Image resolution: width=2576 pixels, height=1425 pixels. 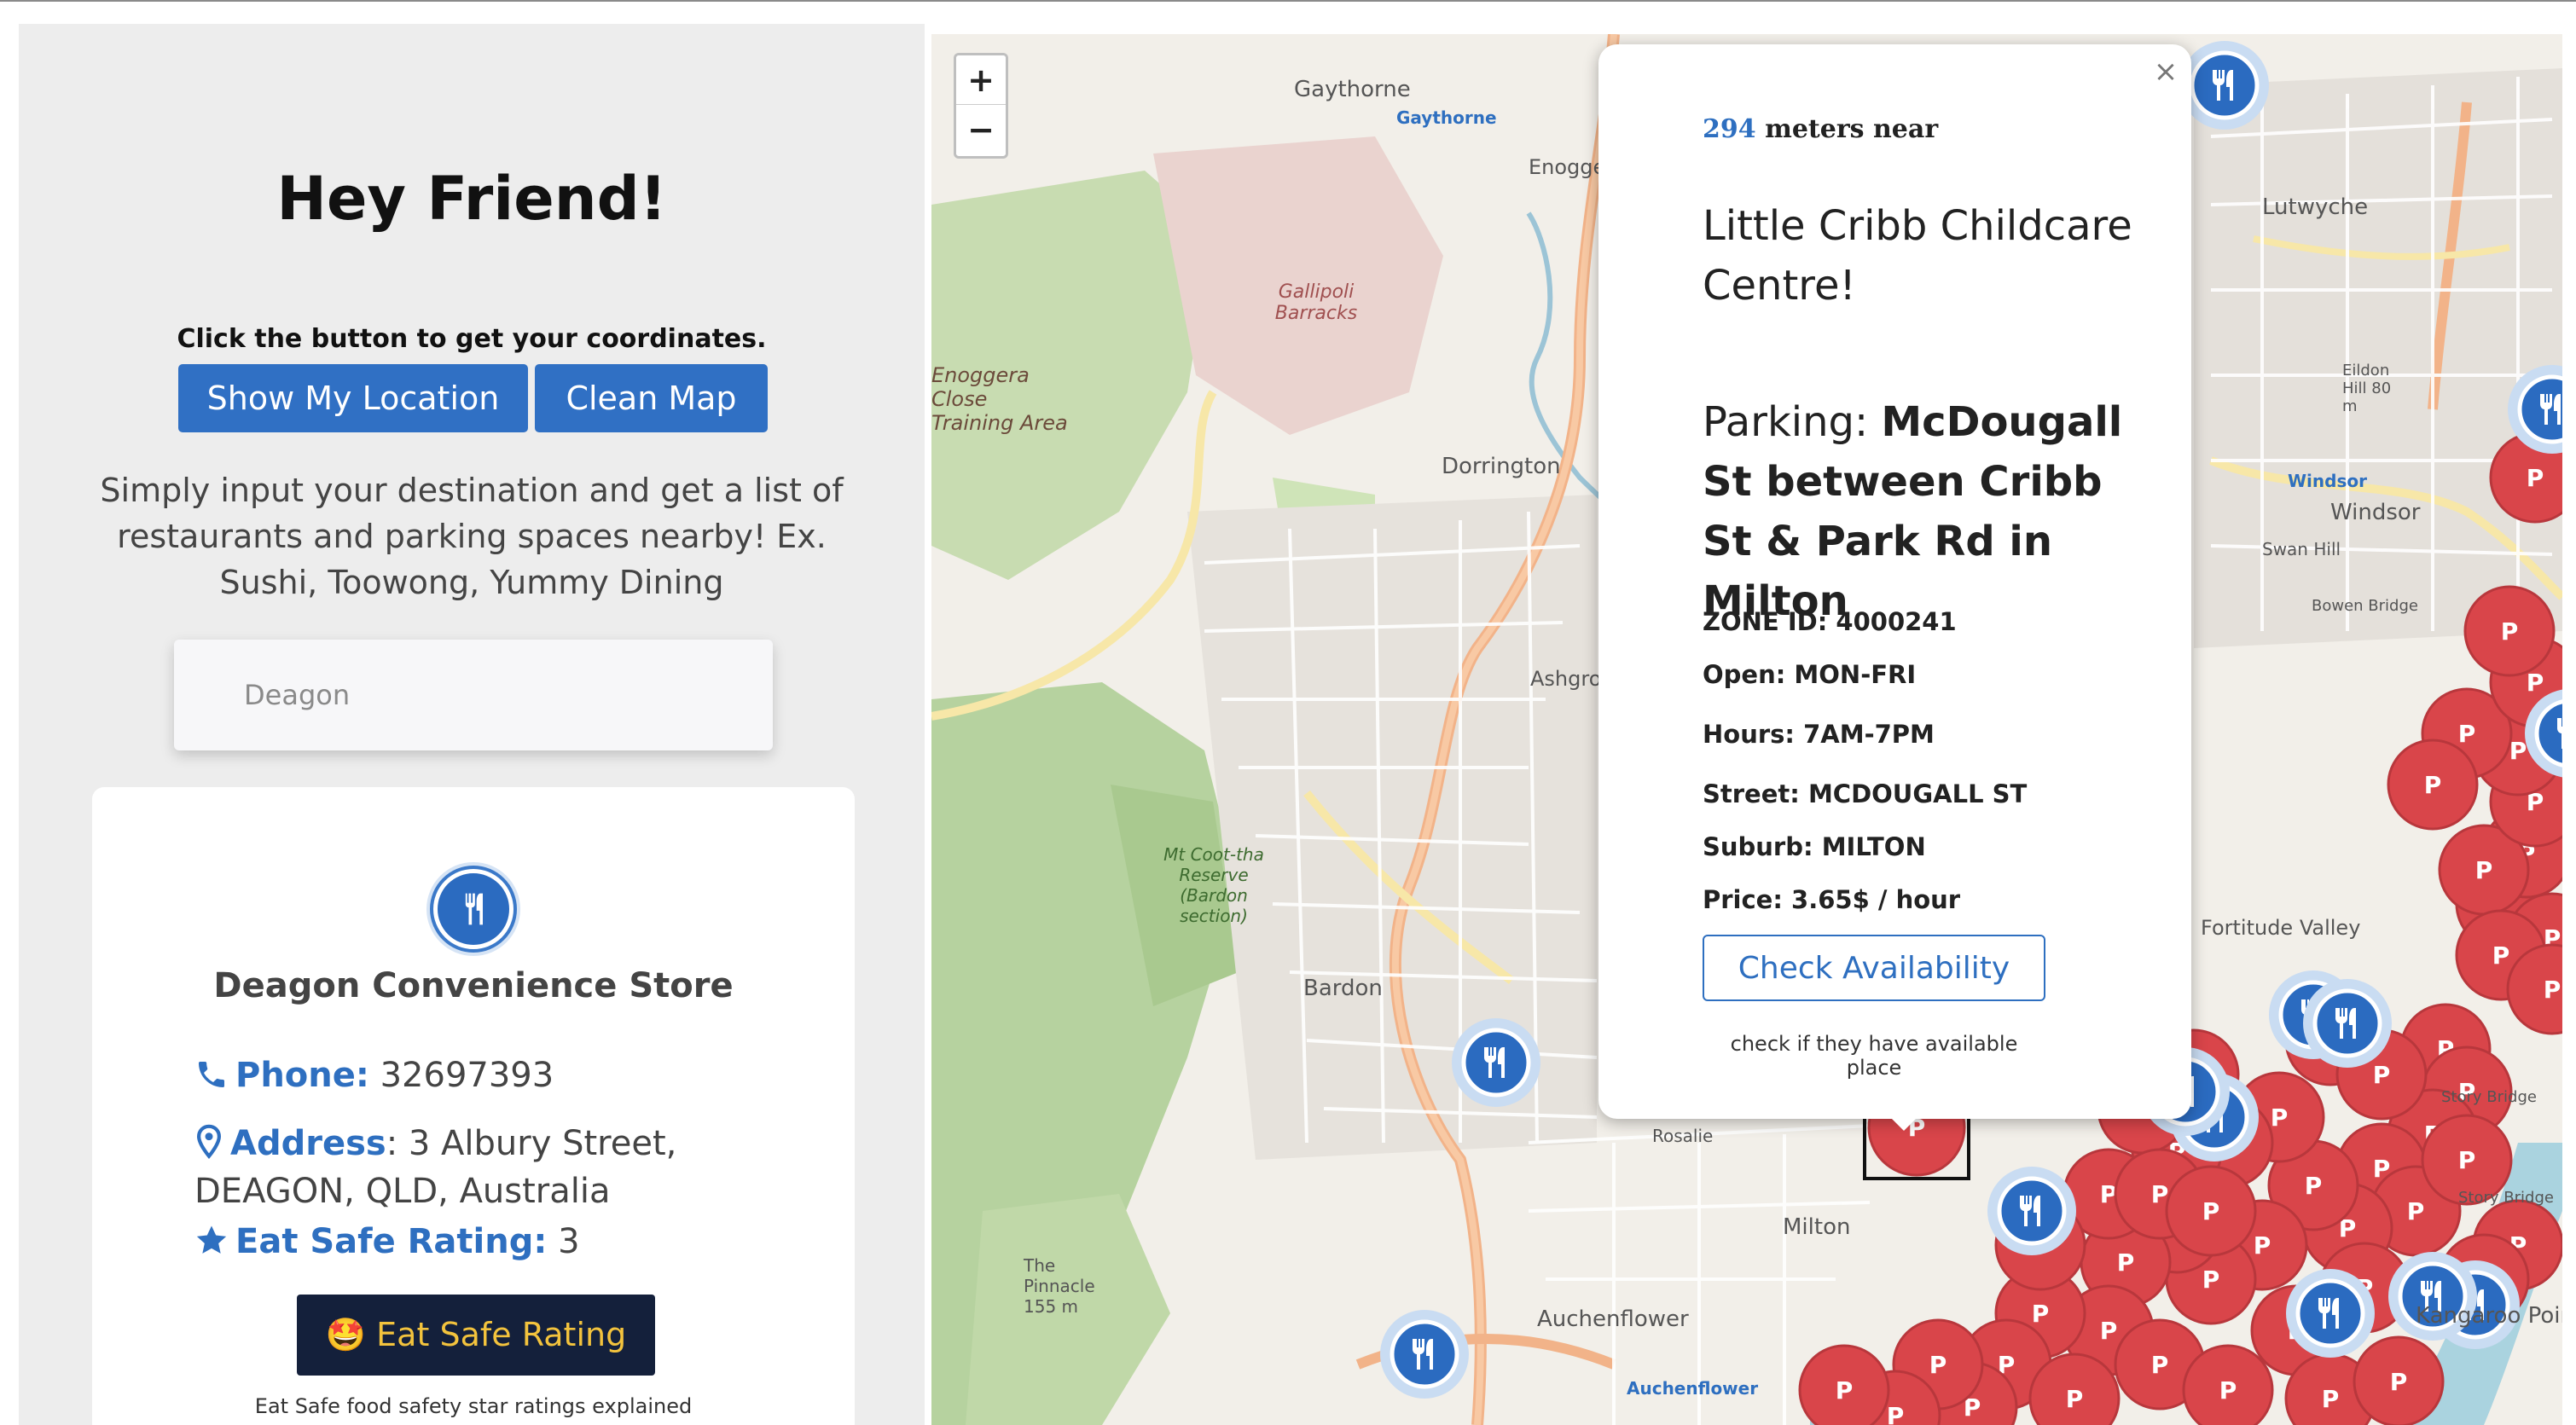 I want to click on search-box, so click(x=473, y=695).